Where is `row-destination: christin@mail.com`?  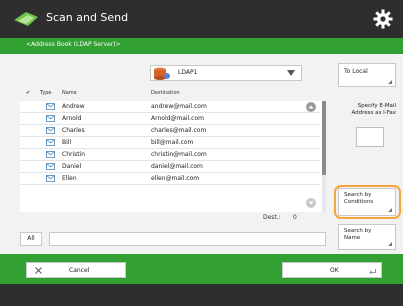 row-destination: christin@mail.com is located at coordinates (179, 154).